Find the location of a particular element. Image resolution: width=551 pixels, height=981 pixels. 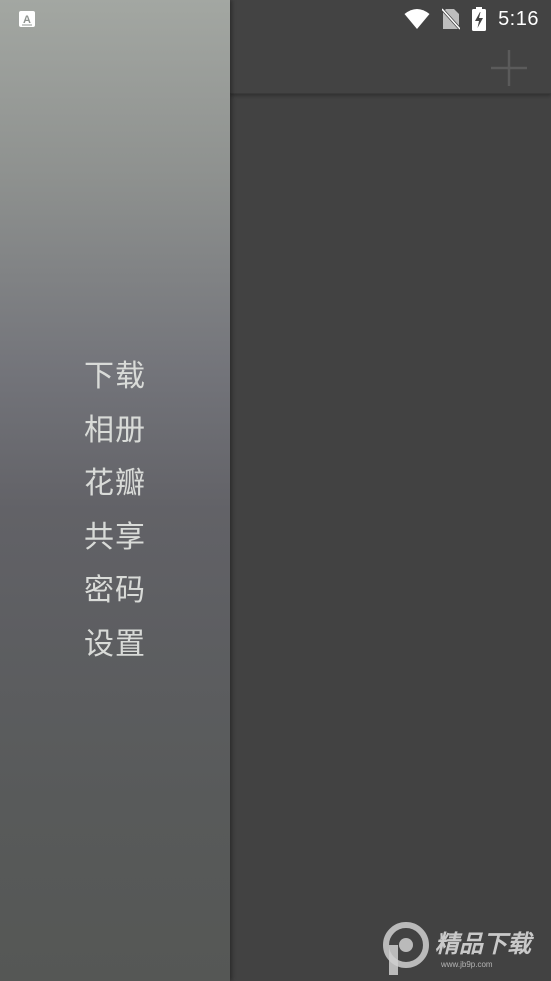

wifi-icon is located at coordinates (417, 19).